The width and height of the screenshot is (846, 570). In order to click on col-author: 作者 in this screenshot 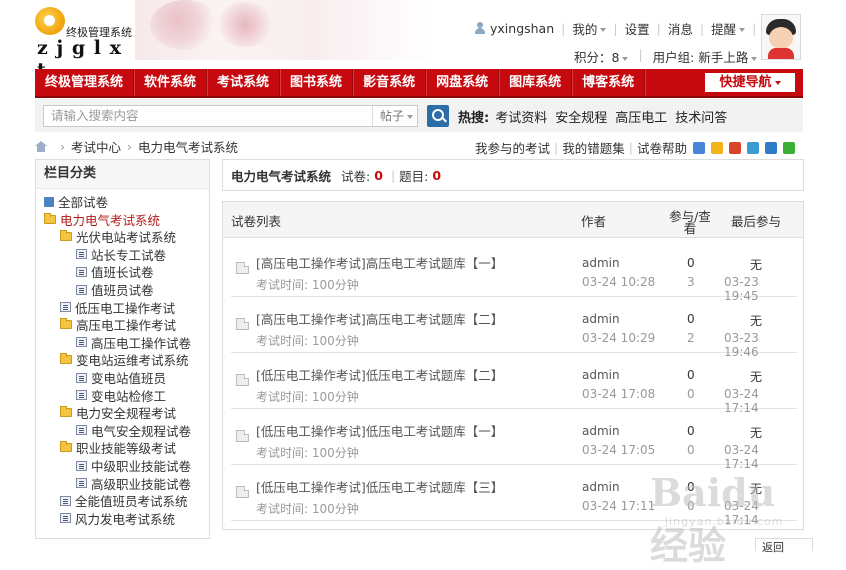, I will do `click(594, 221)`.